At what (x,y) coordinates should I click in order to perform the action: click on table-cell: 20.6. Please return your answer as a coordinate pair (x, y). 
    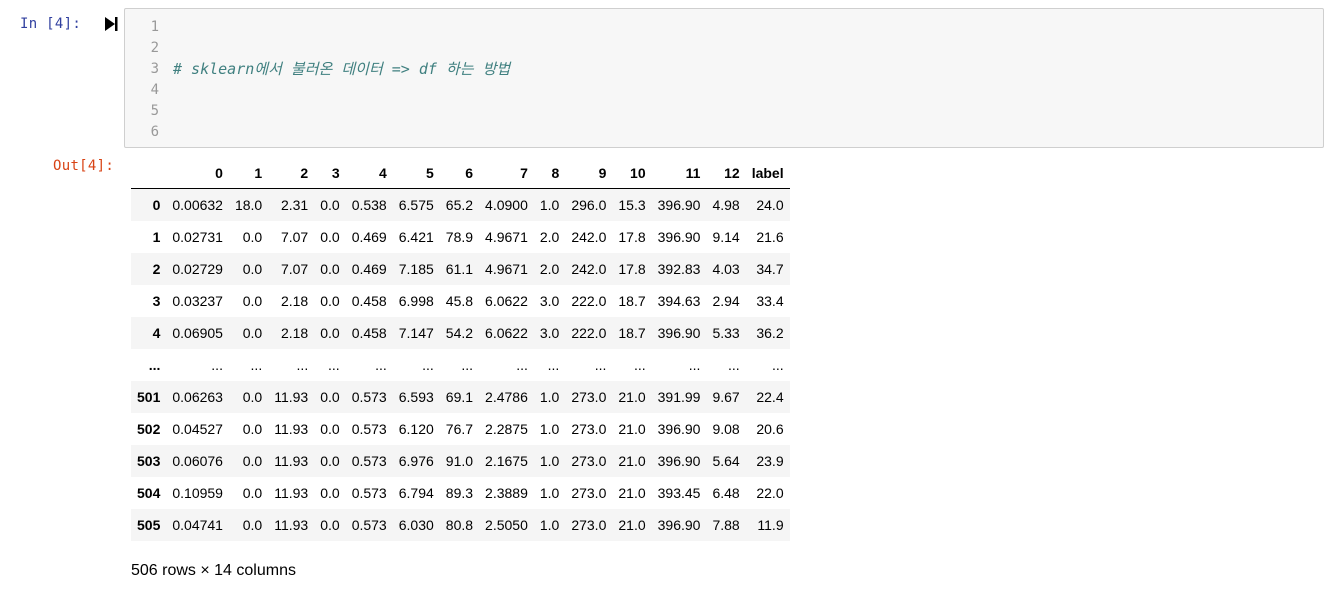
    Looking at the image, I should click on (770, 429).